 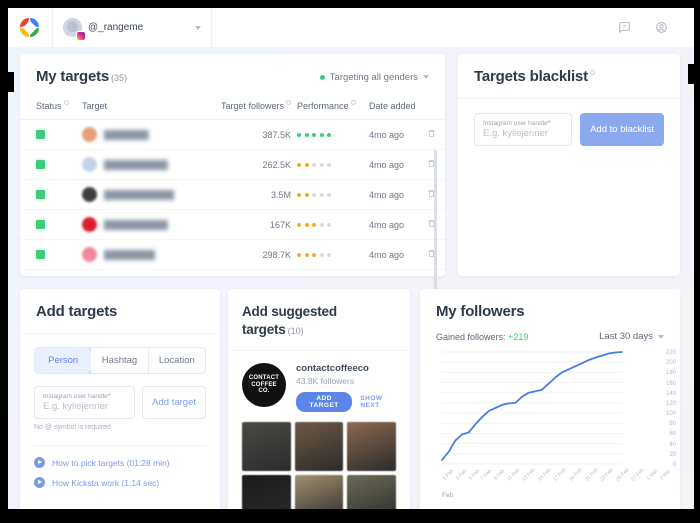 What do you see at coordinates (435, 220) in the screenshot?
I see `targets-scrollbar-thumb` at bounding box center [435, 220].